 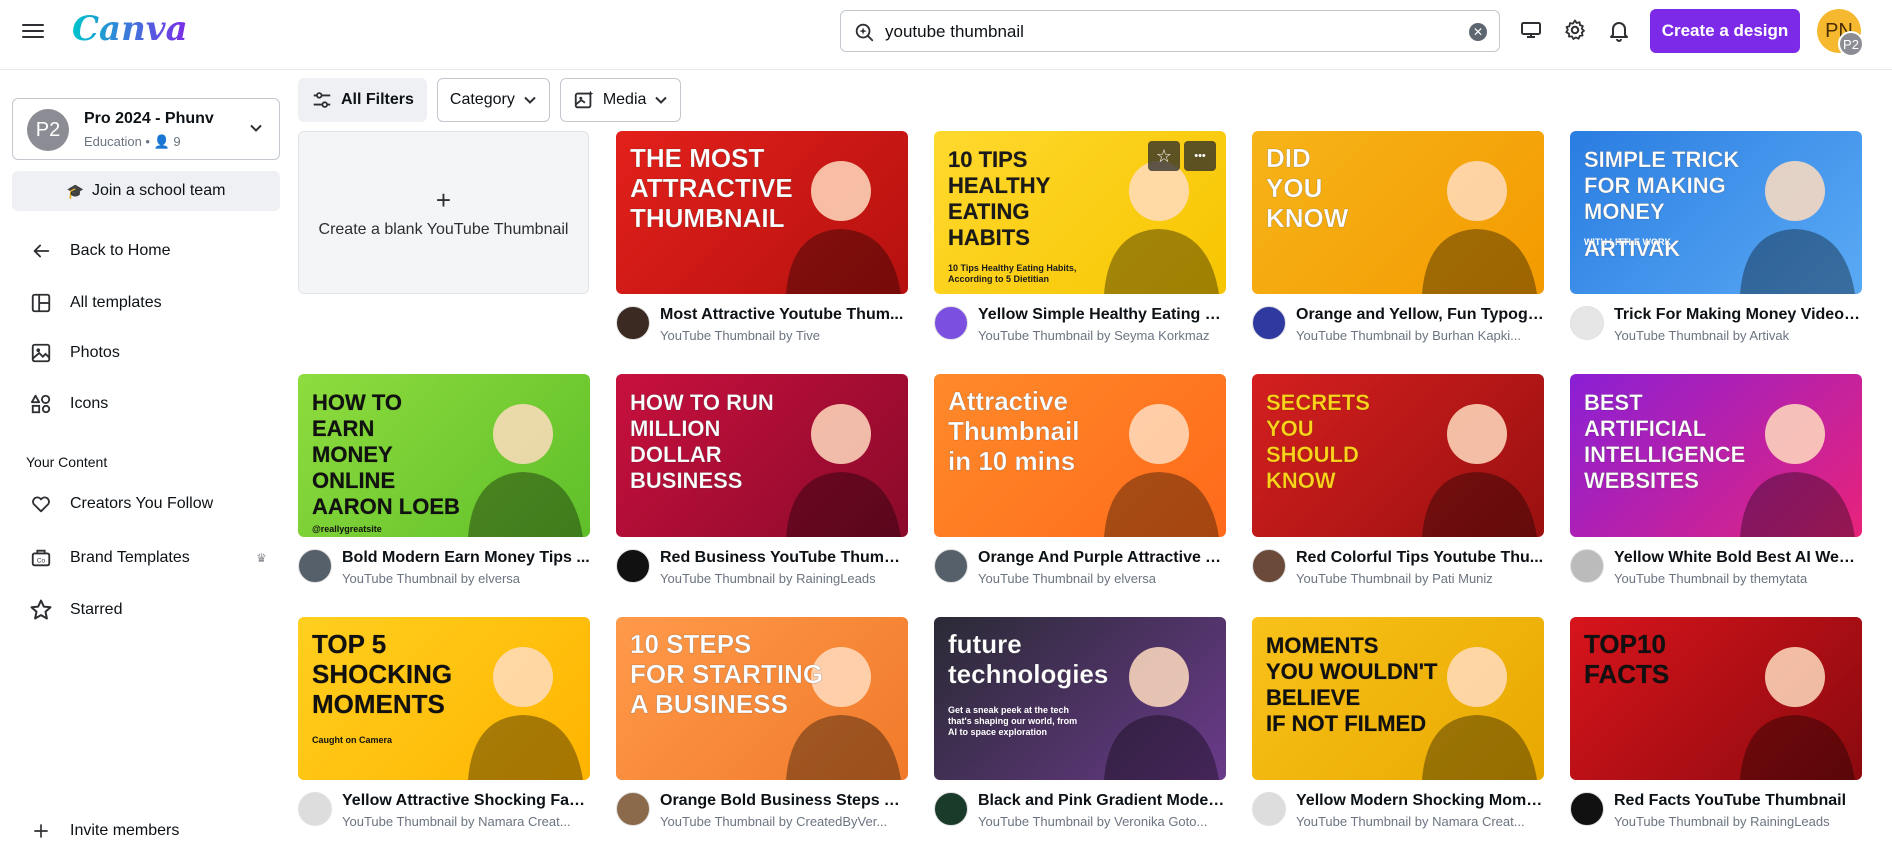 I want to click on thumbnail-text: HOW TO RUN, so click(x=702, y=402).